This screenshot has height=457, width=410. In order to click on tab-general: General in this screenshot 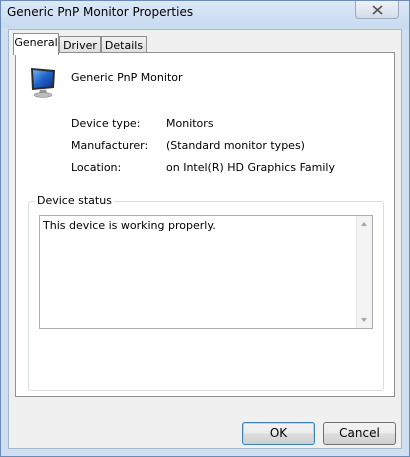, I will do `click(36, 44)`.